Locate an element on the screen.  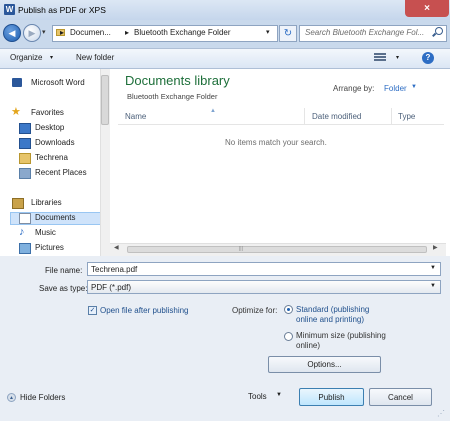
sort-arrow-icon: ▲ is located at coordinates (213, 111).